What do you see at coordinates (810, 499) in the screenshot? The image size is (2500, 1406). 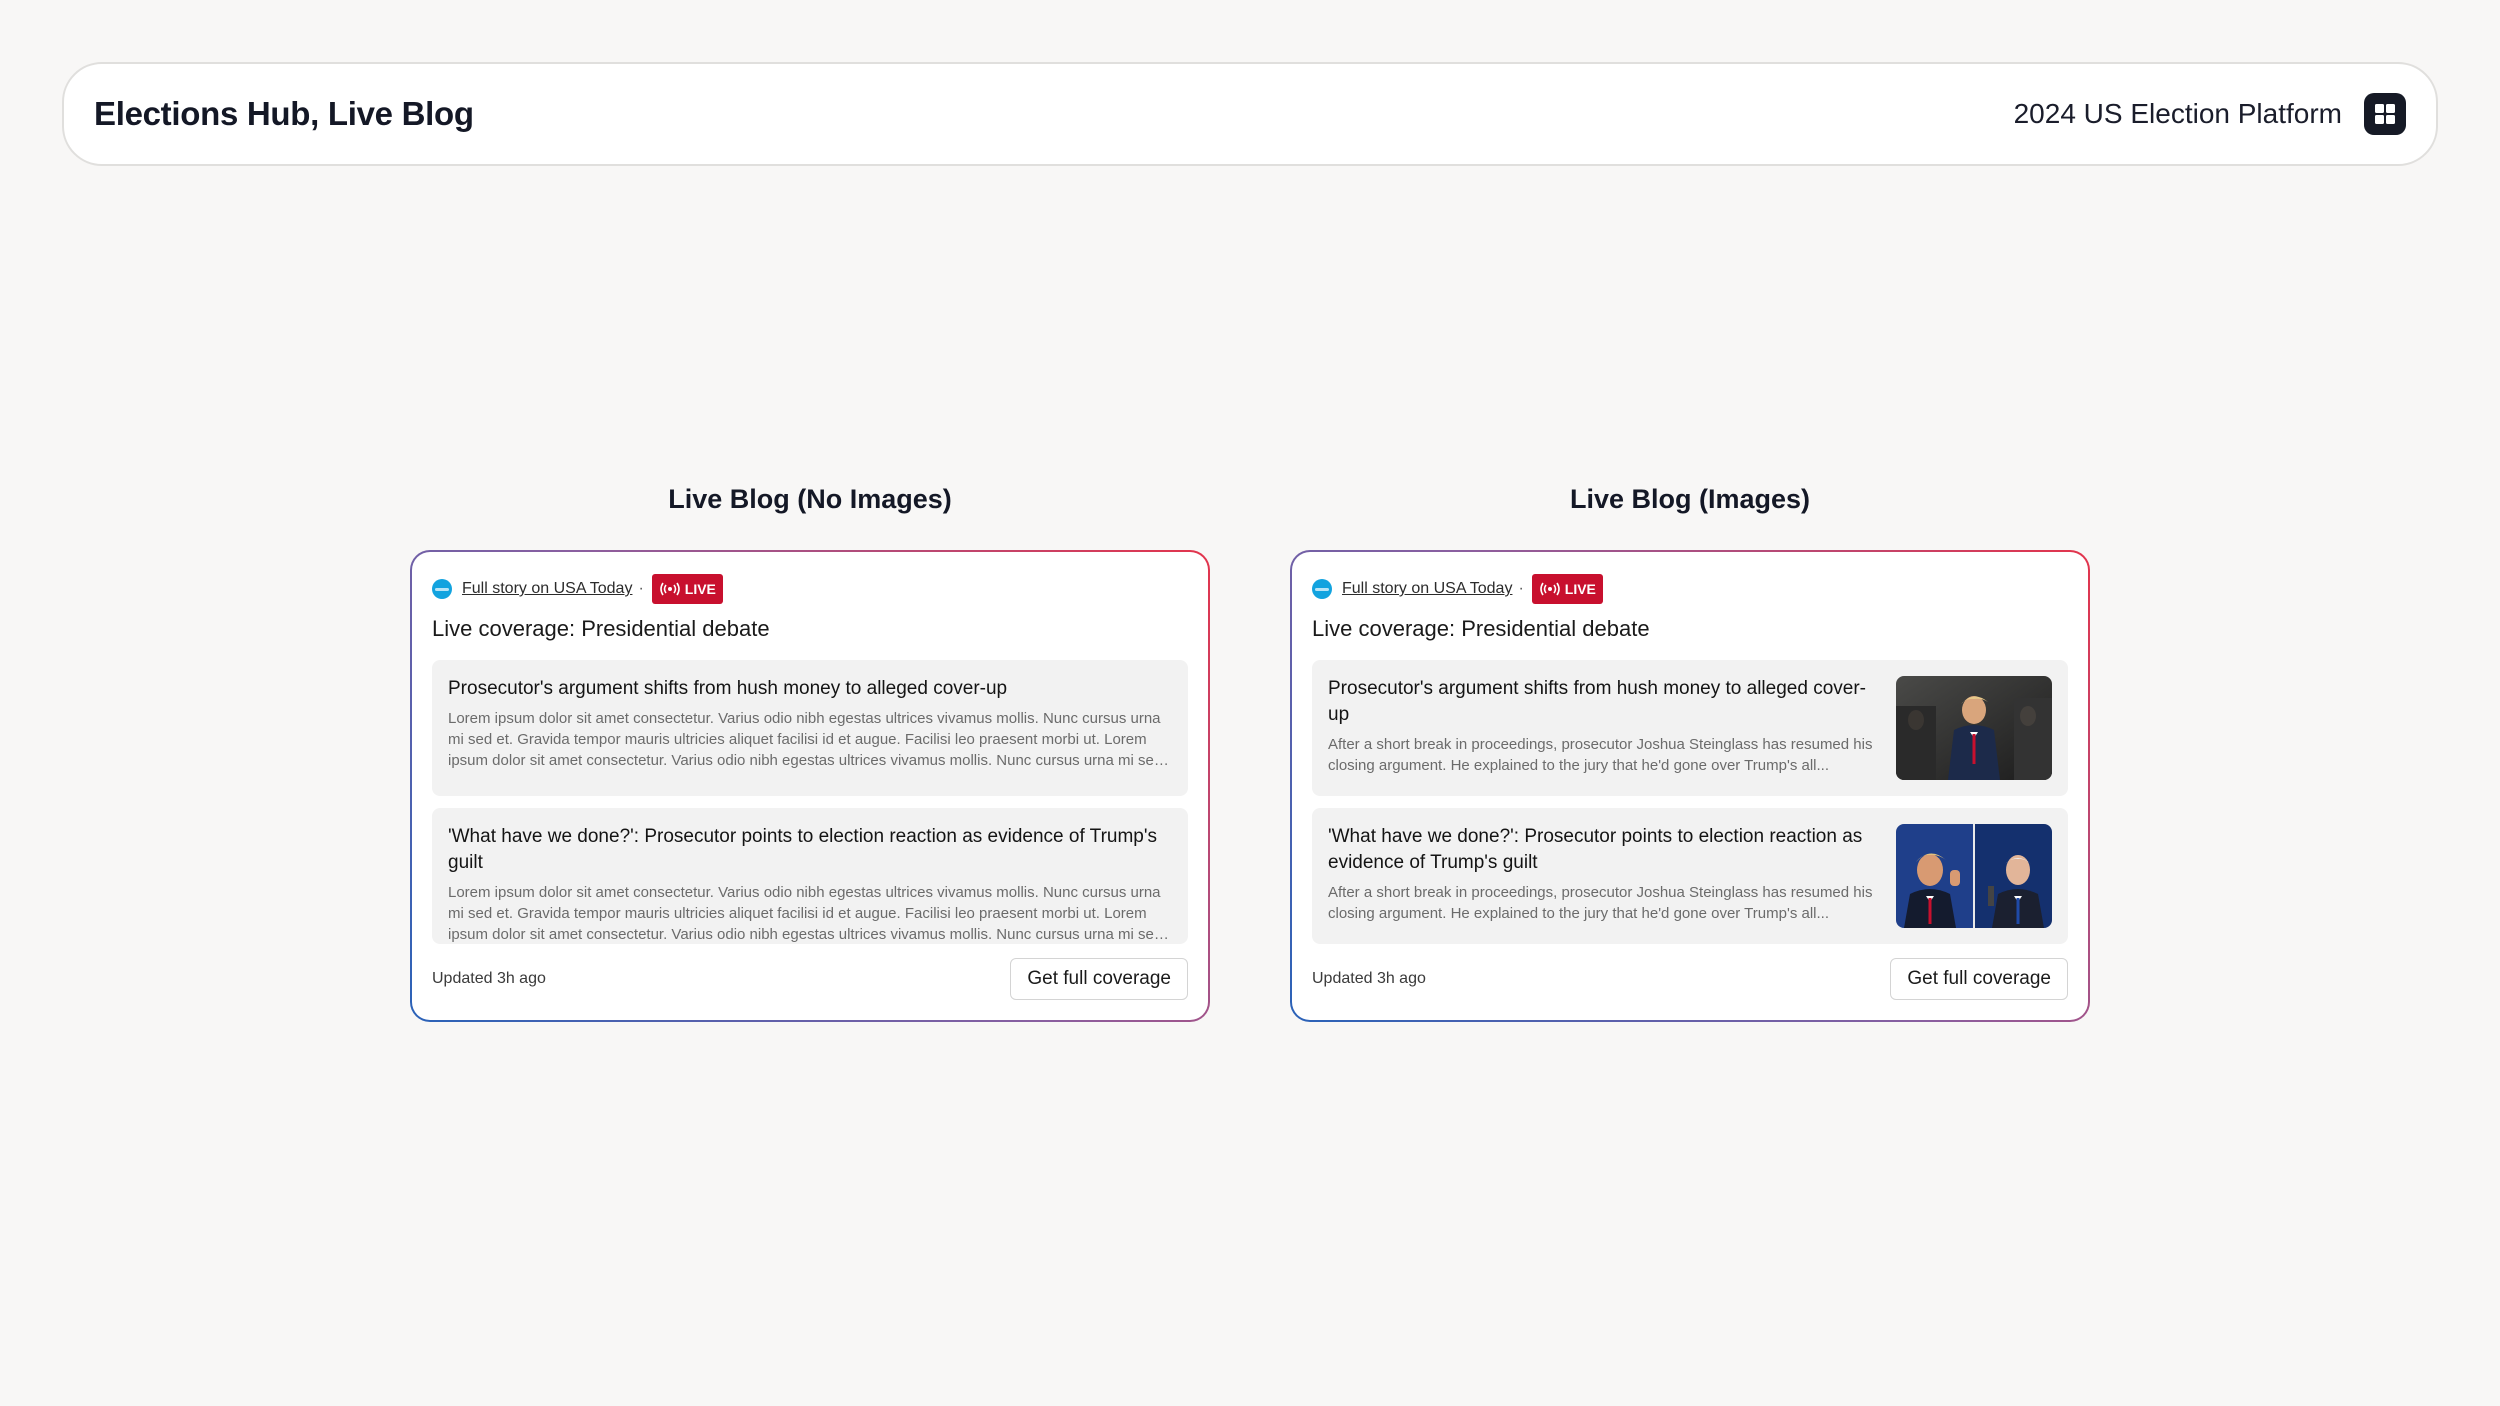 I see `section-title-no-images: Live Blog (No Images)` at bounding box center [810, 499].